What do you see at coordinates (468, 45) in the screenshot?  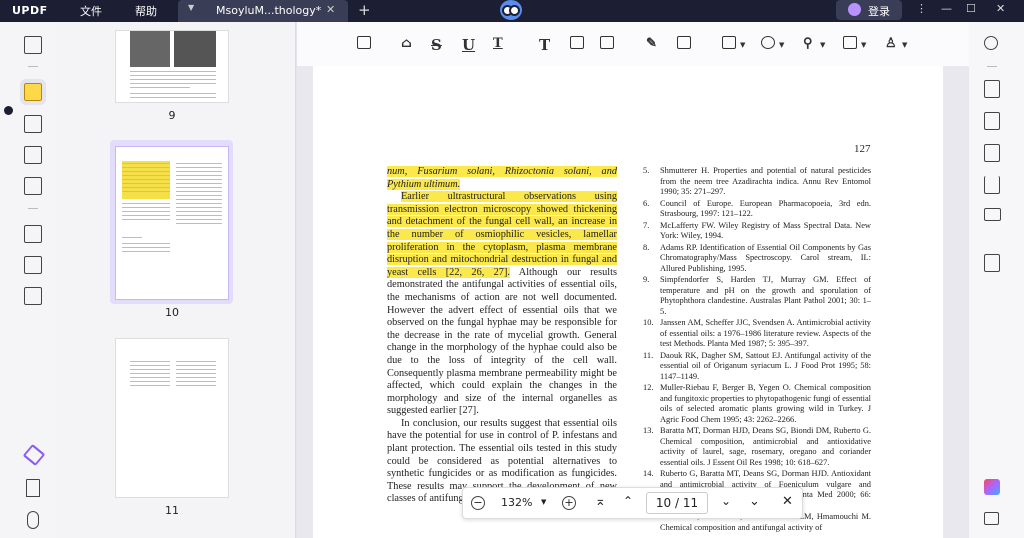 I see `underline-icon: U` at bounding box center [468, 45].